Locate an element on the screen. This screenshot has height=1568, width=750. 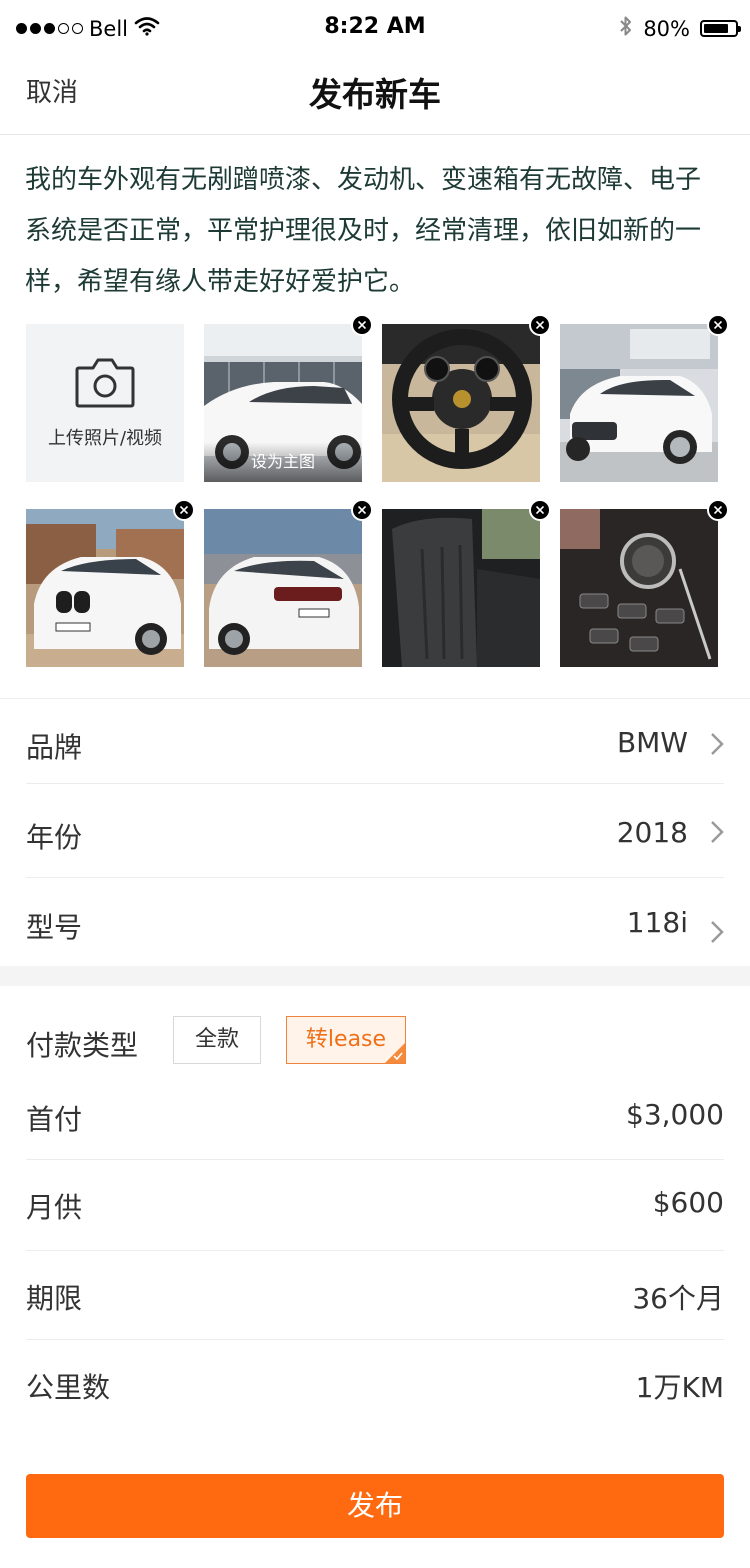
upload-photo-button: 上传照片/视频 is located at coordinates (105, 403).